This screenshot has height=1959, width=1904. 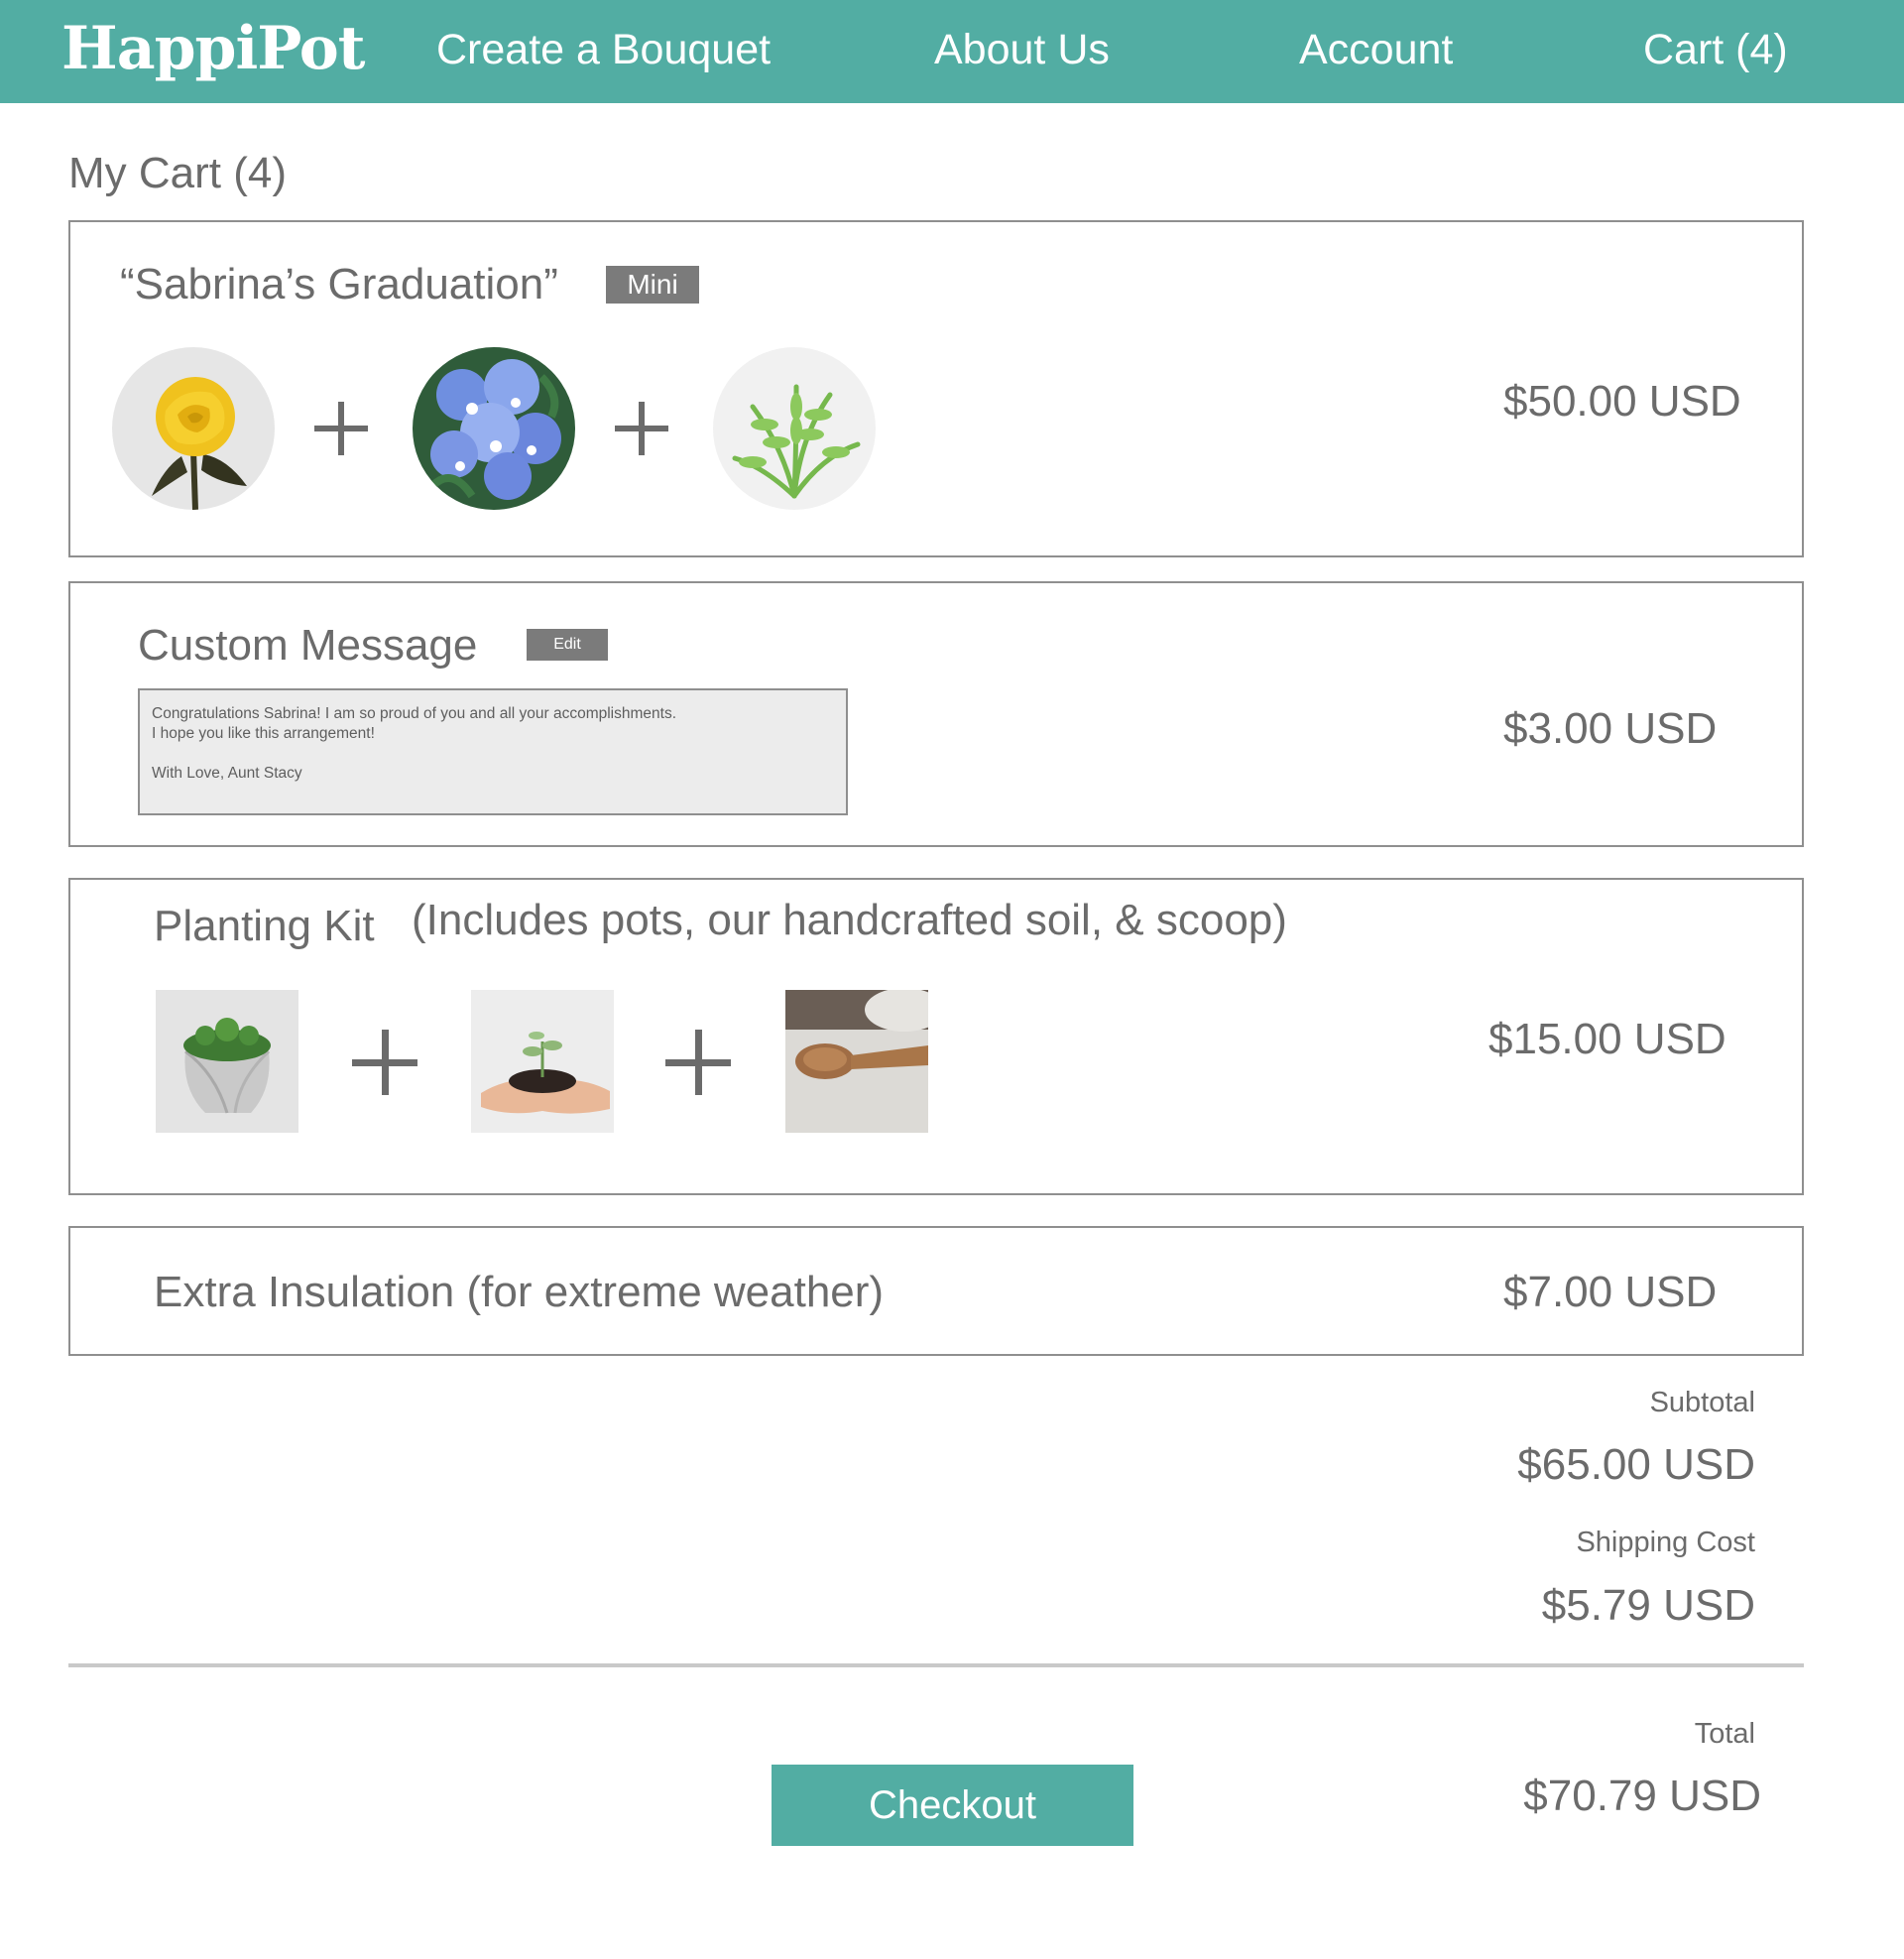 What do you see at coordinates (1610, 1292) in the screenshot?
I see `insulation-price: $7.00 USD` at bounding box center [1610, 1292].